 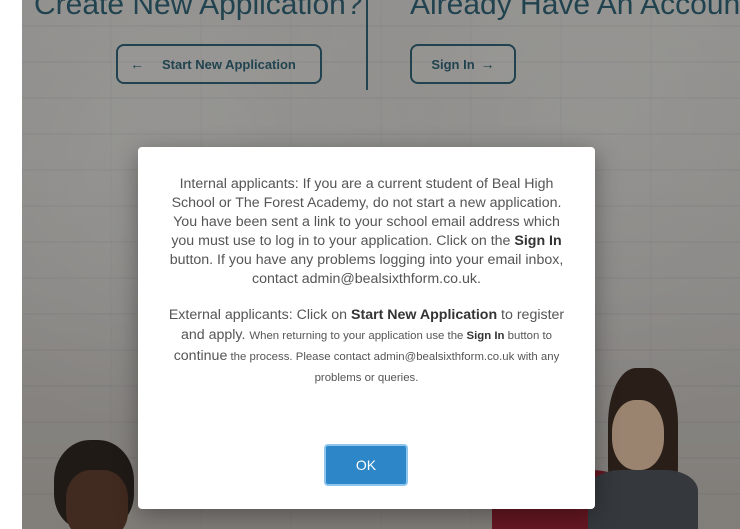 I want to click on external-text-part: continue, so click(x=200, y=356).